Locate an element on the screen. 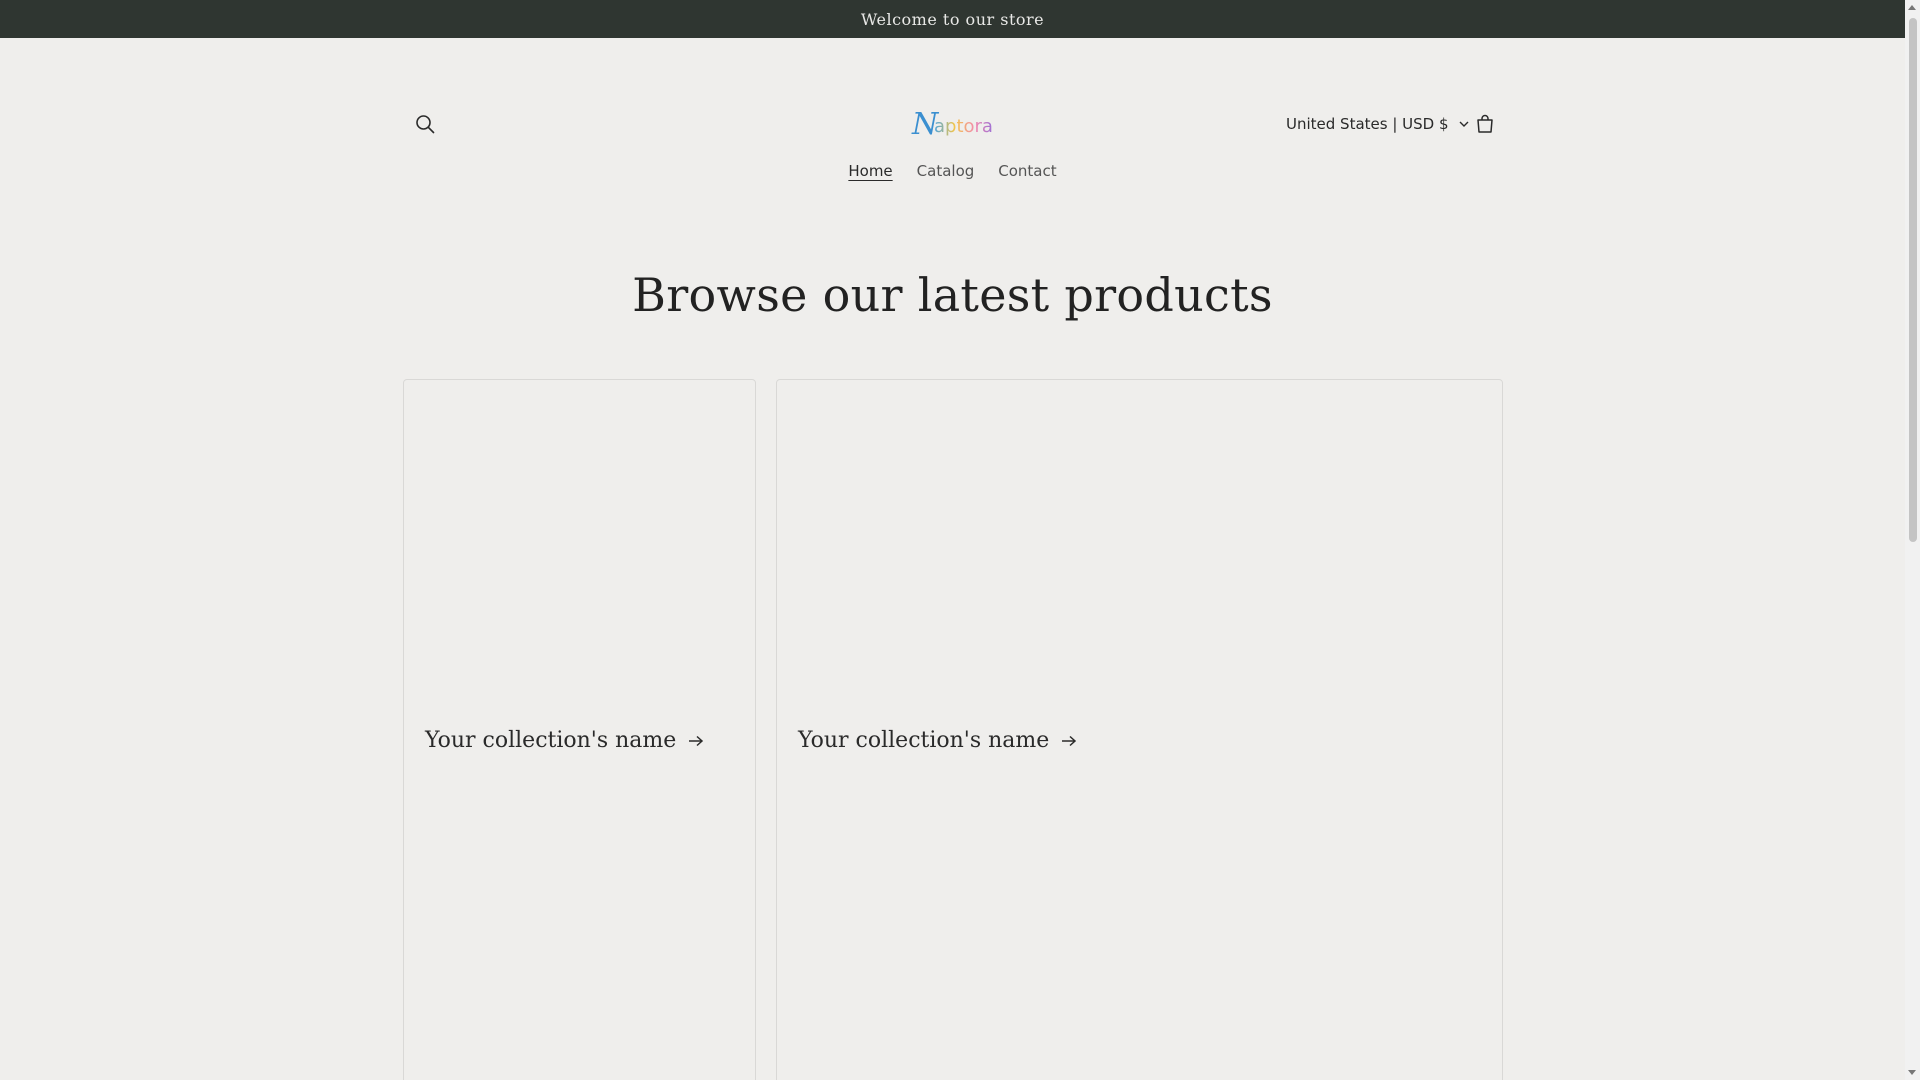  search-button is located at coordinates (425, 124).